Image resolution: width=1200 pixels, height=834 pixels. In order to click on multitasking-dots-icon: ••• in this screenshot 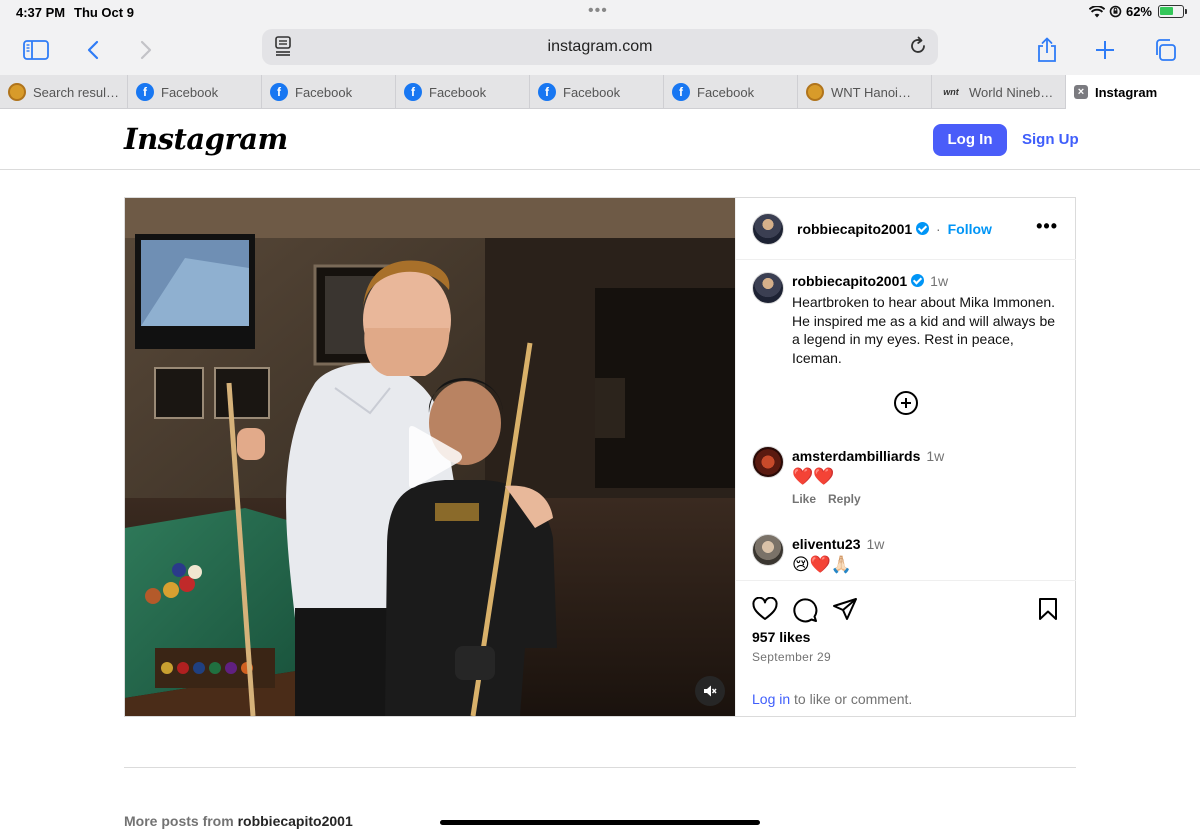, I will do `click(598, 11)`.